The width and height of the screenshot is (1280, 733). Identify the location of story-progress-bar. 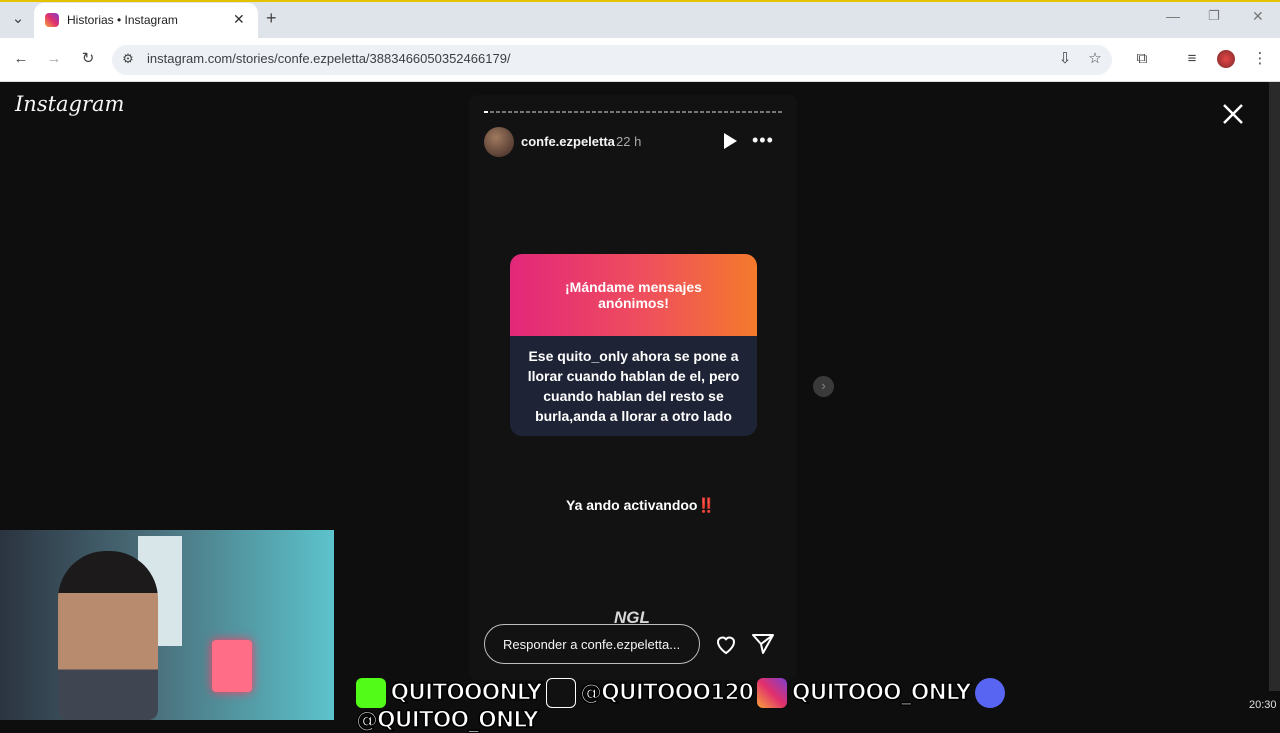
(633, 112).